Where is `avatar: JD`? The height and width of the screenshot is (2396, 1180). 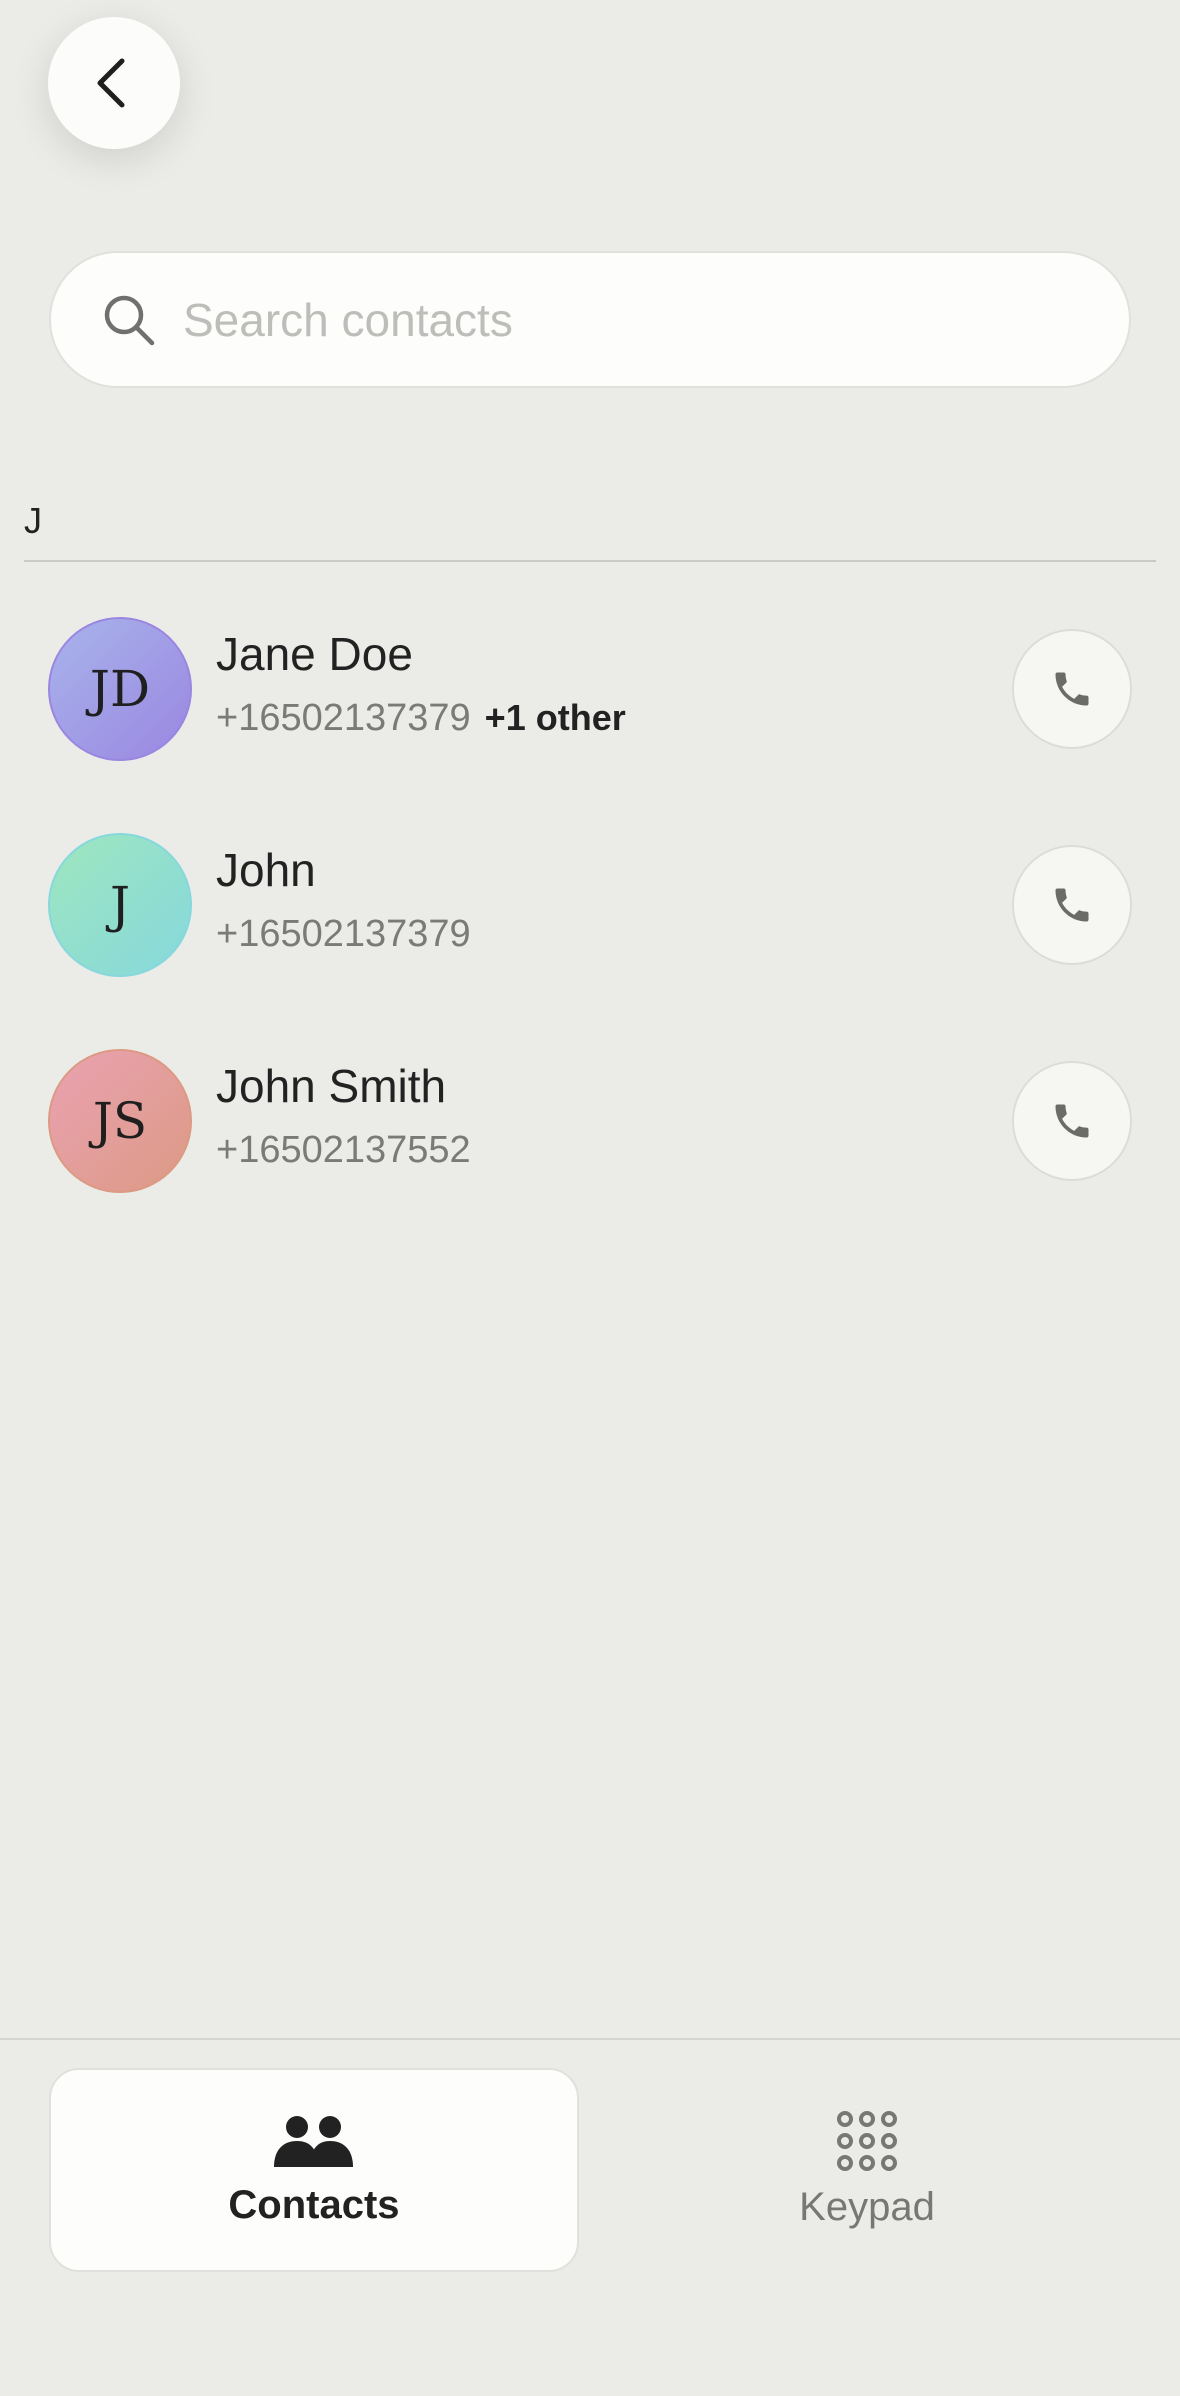
avatar: JD is located at coordinates (120, 689).